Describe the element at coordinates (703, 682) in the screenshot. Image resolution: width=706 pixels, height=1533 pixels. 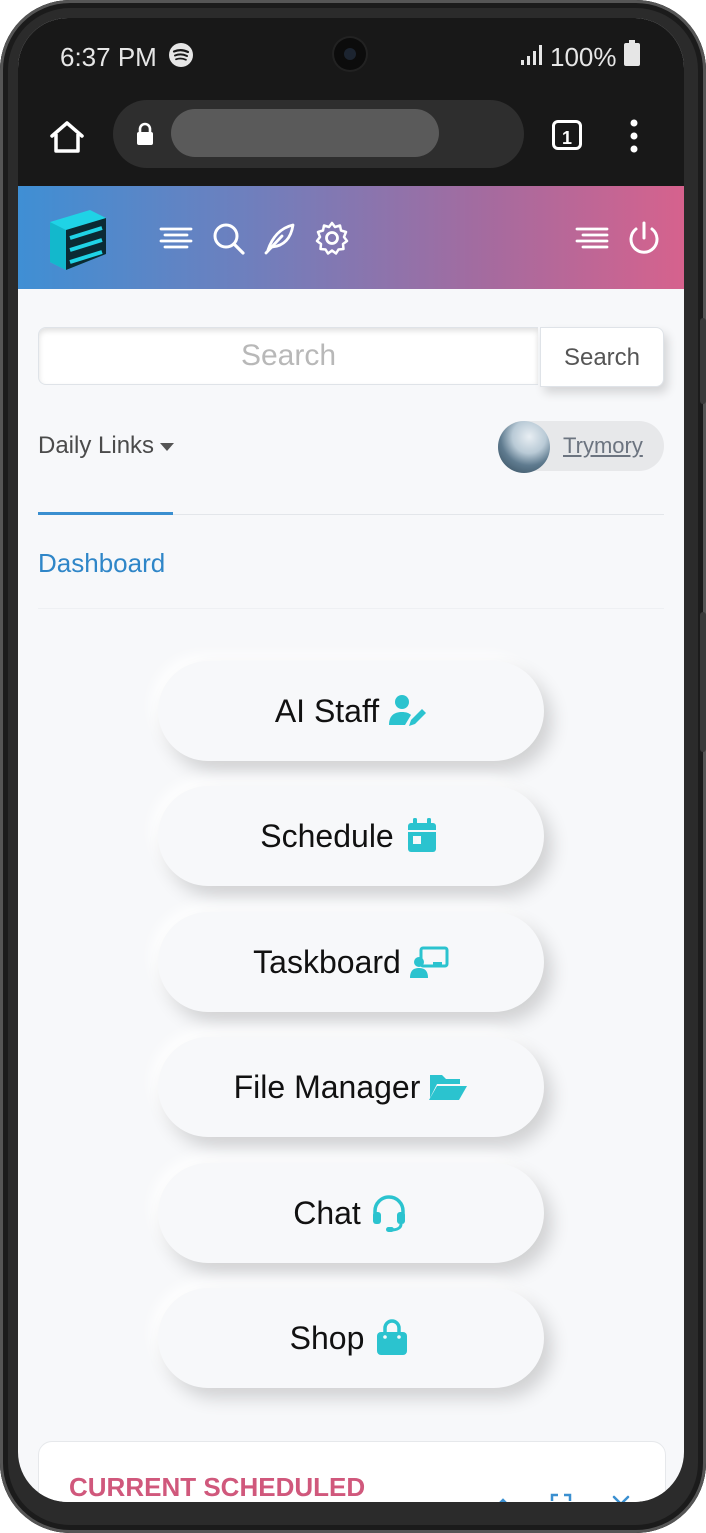
I see `power-side-button` at that location.